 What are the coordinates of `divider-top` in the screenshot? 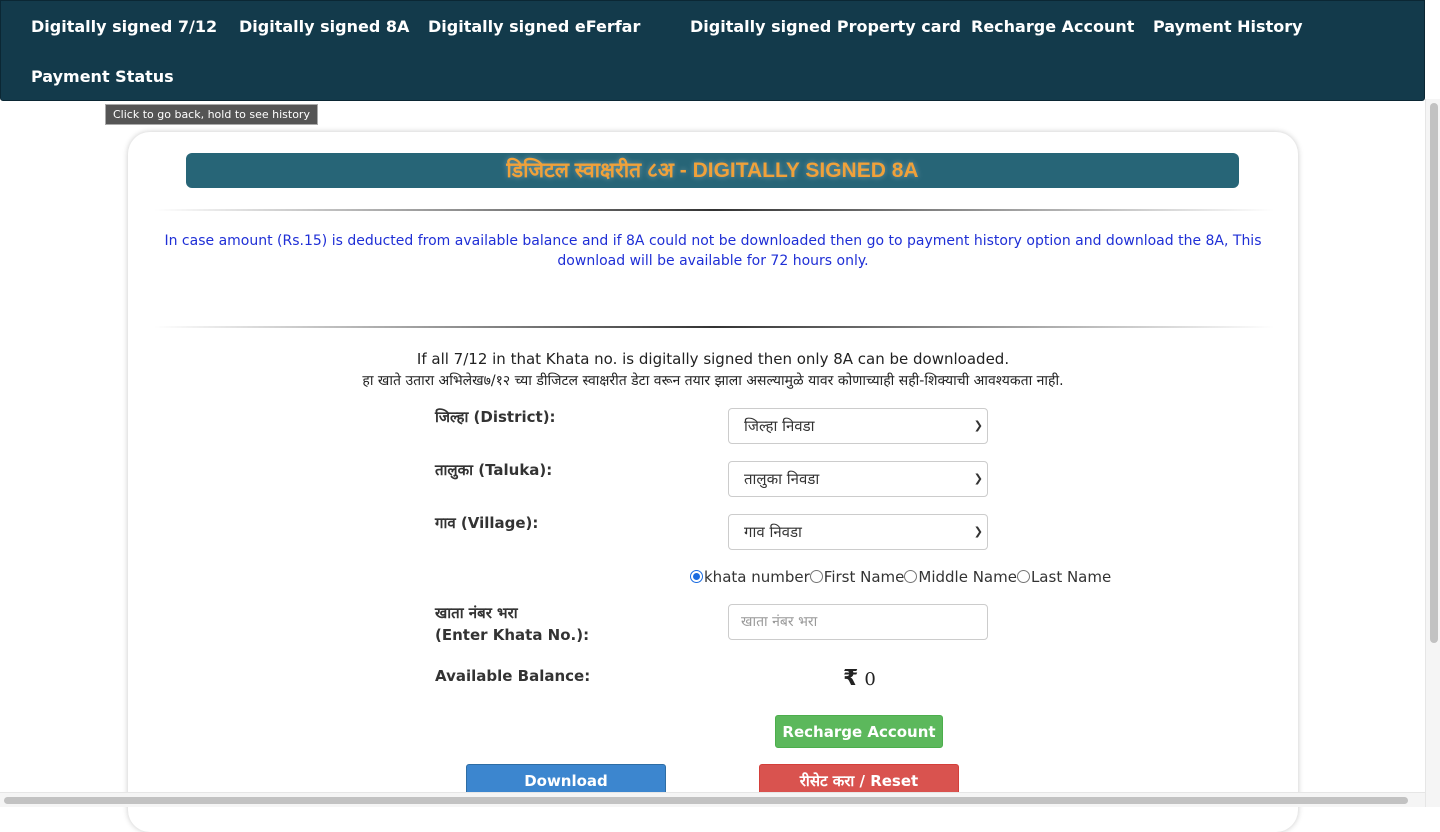 It's located at (714, 210).